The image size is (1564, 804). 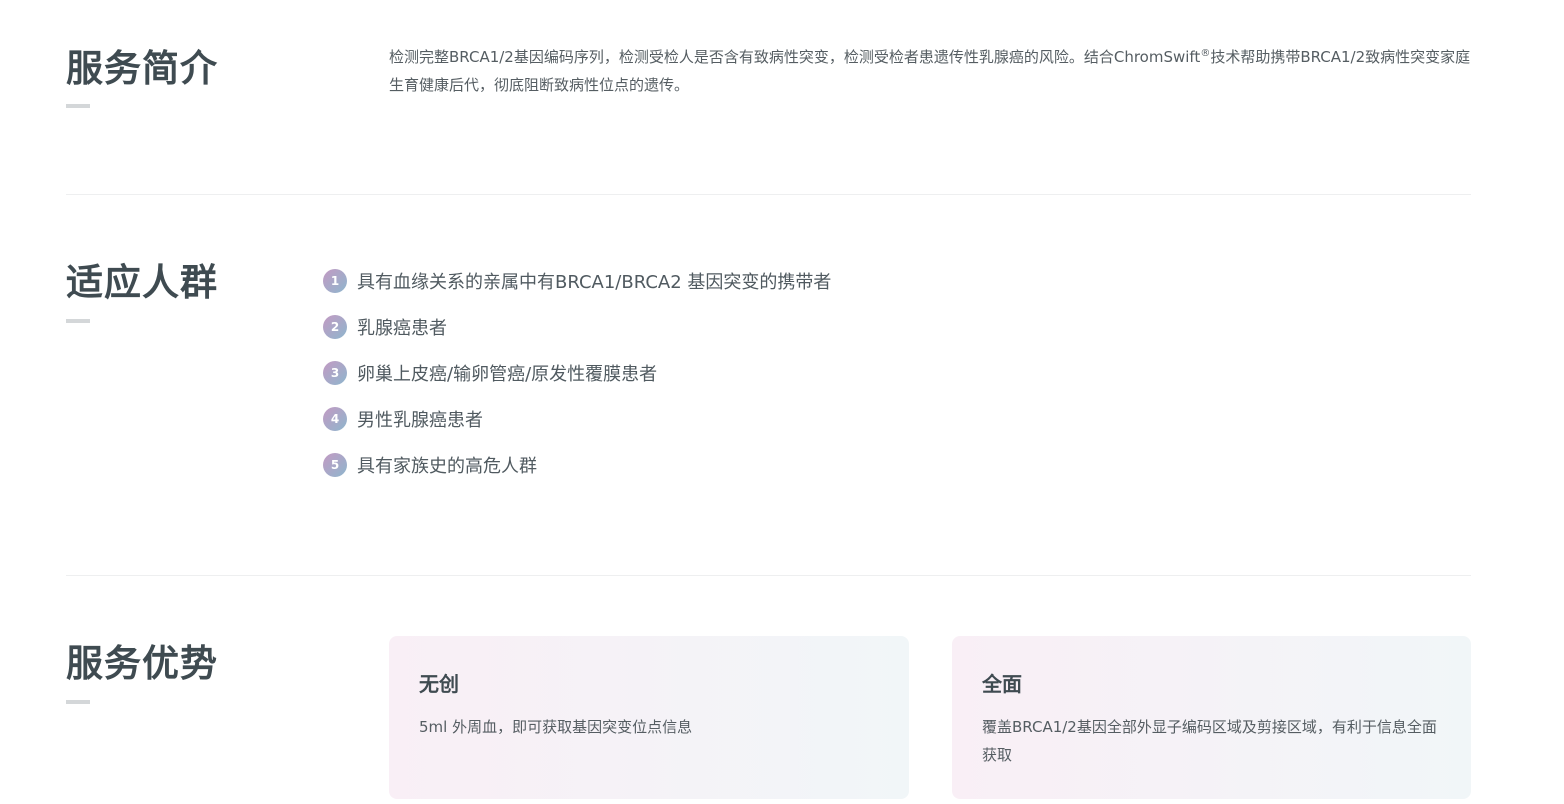 I want to click on list-item: 5 具有家族史的高危人群, so click(x=577, y=465).